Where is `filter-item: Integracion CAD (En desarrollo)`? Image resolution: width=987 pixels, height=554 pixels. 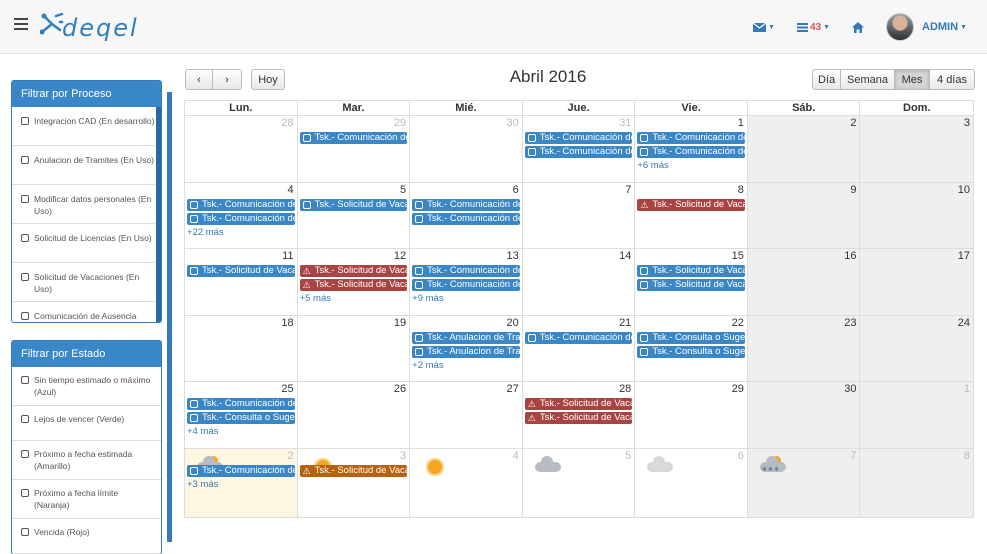
filter-item: Integracion CAD (En desarrollo) is located at coordinates (86, 126).